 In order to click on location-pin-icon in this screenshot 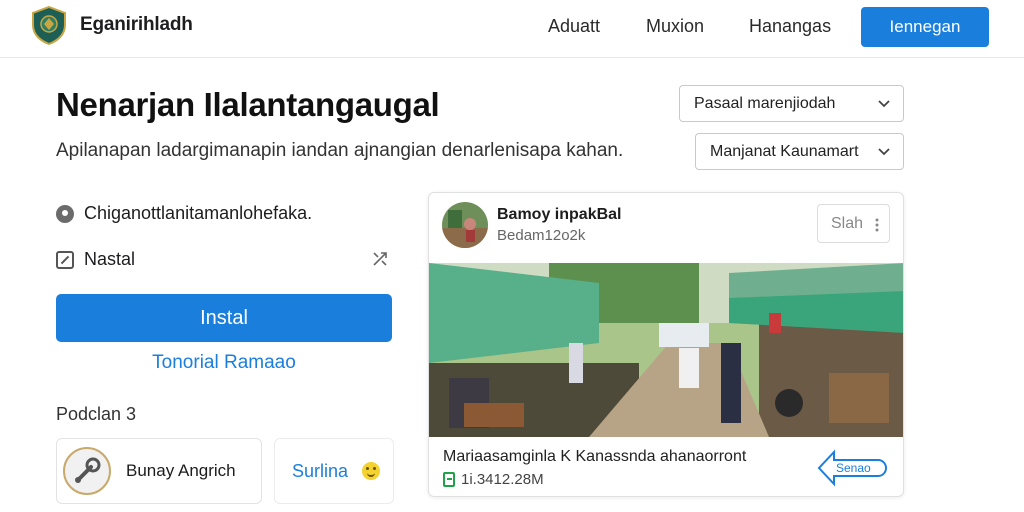, I will do `click(65, 213)`.